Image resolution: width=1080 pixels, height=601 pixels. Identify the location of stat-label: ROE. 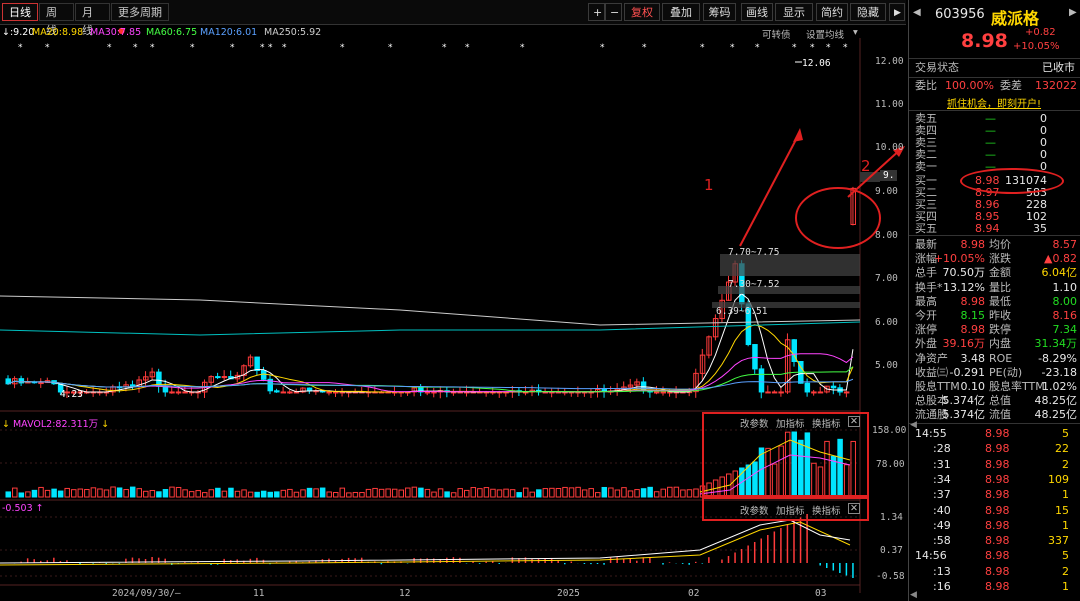
(1001, 358).